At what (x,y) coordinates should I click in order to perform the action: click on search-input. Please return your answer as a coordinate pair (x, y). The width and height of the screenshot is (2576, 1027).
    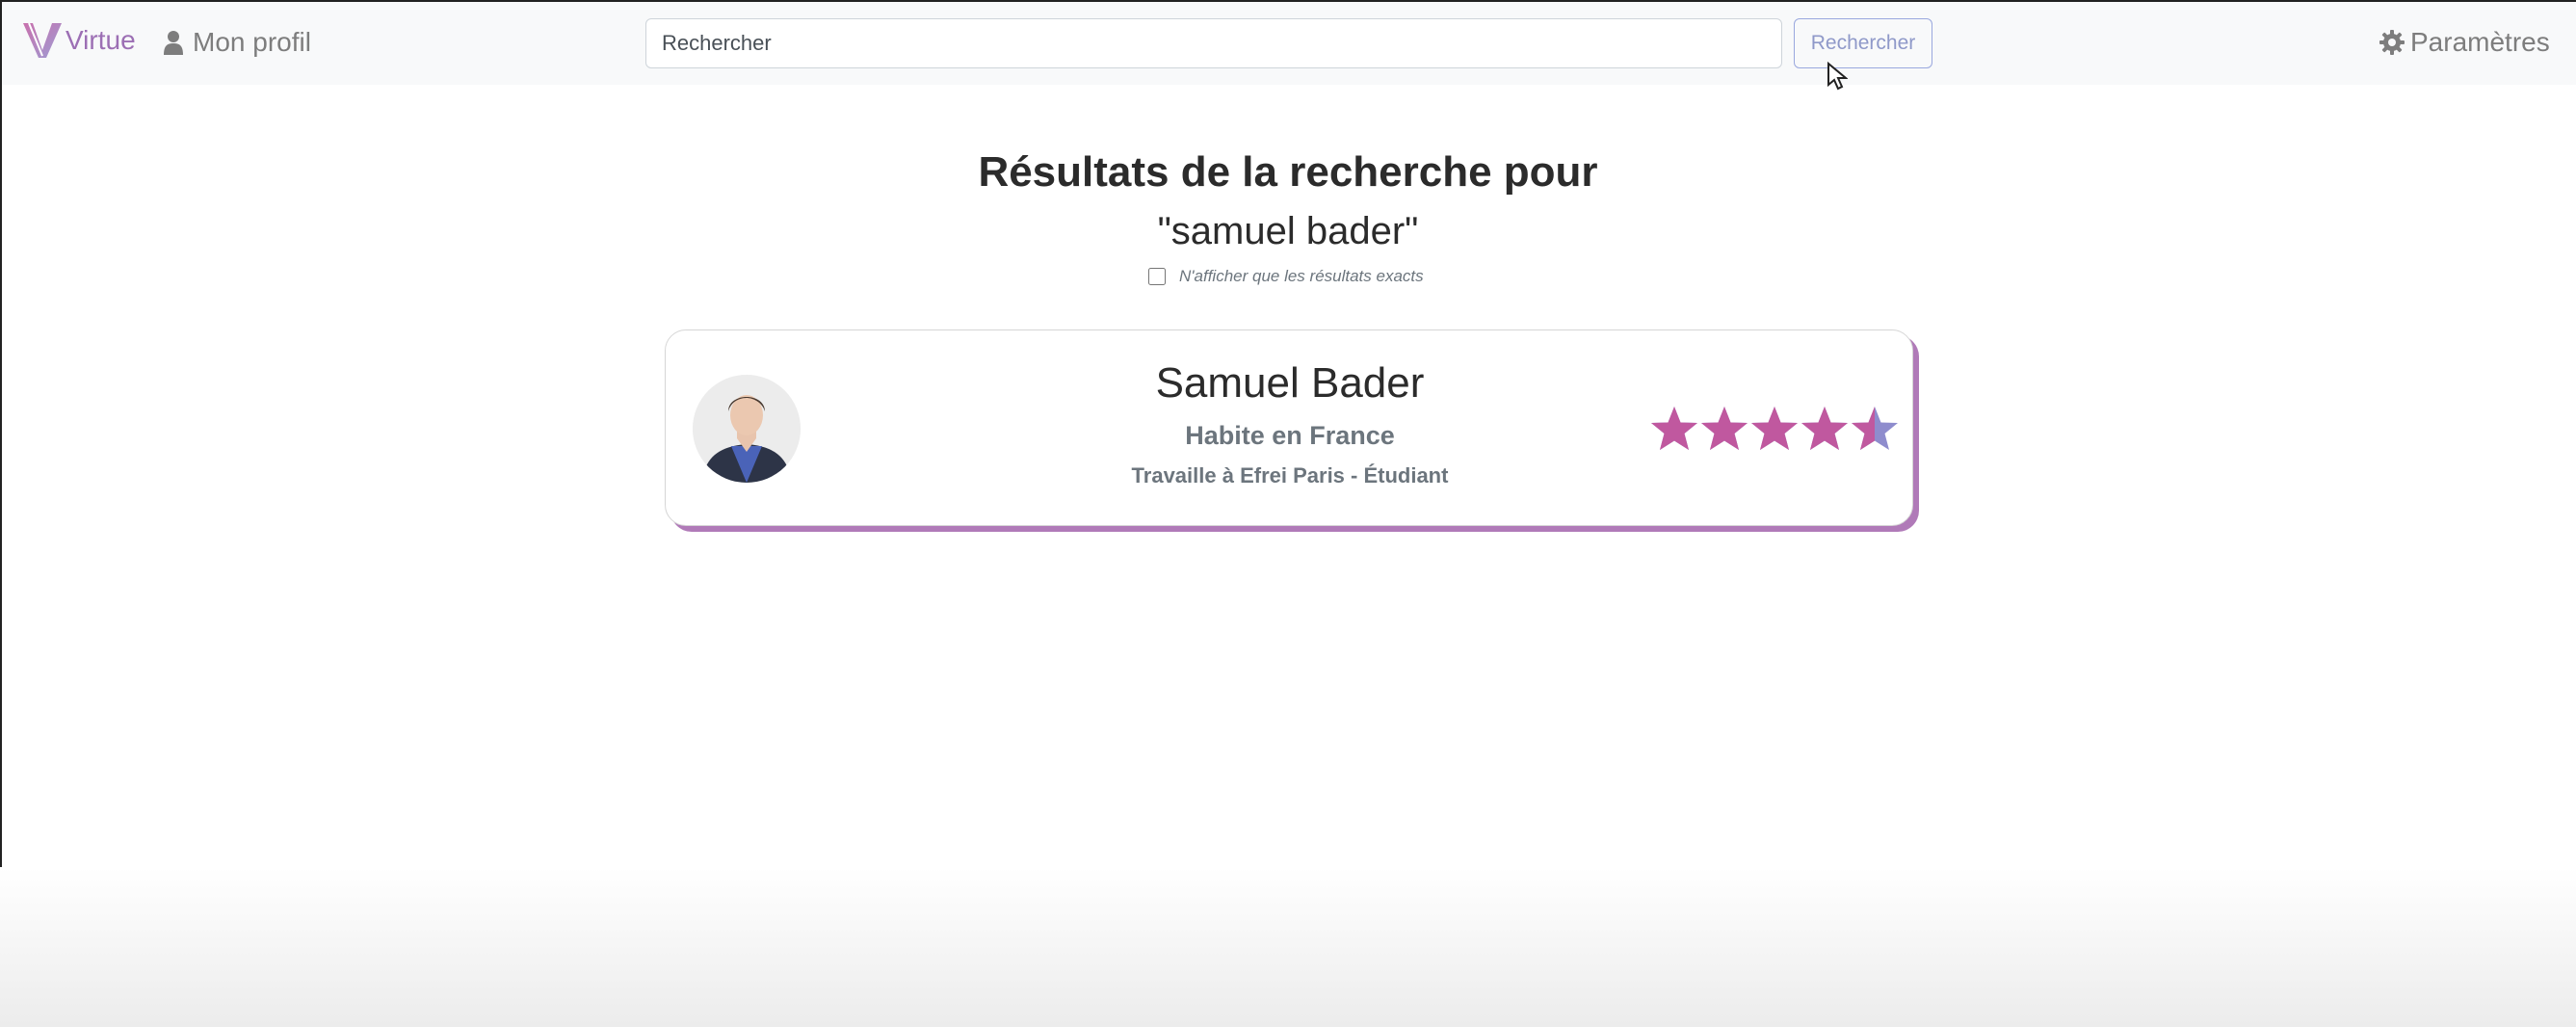
    Looking at the image, I should click on (1213, 43).